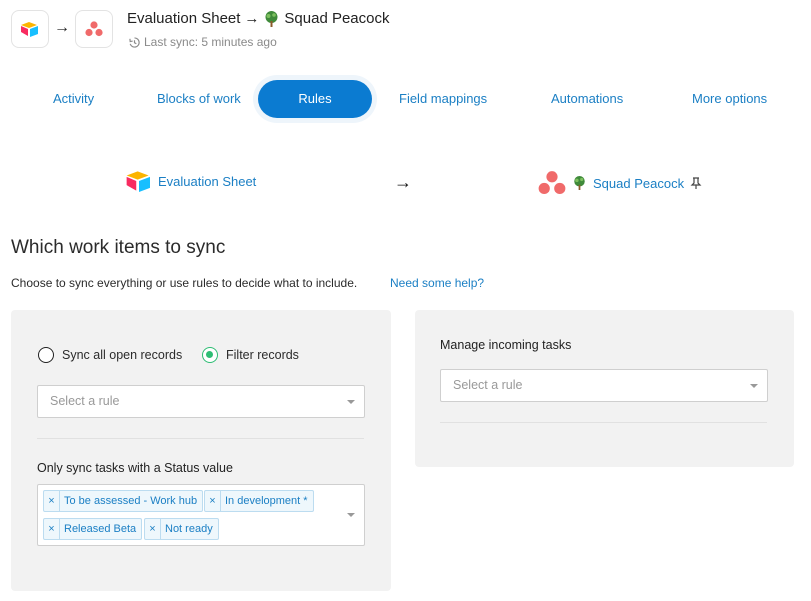 The height and width of the screenshot is (601, 811). Describe the element at coordinates (266, 501) in the screenshot. I see `status-chip-label: In development *` at that location.